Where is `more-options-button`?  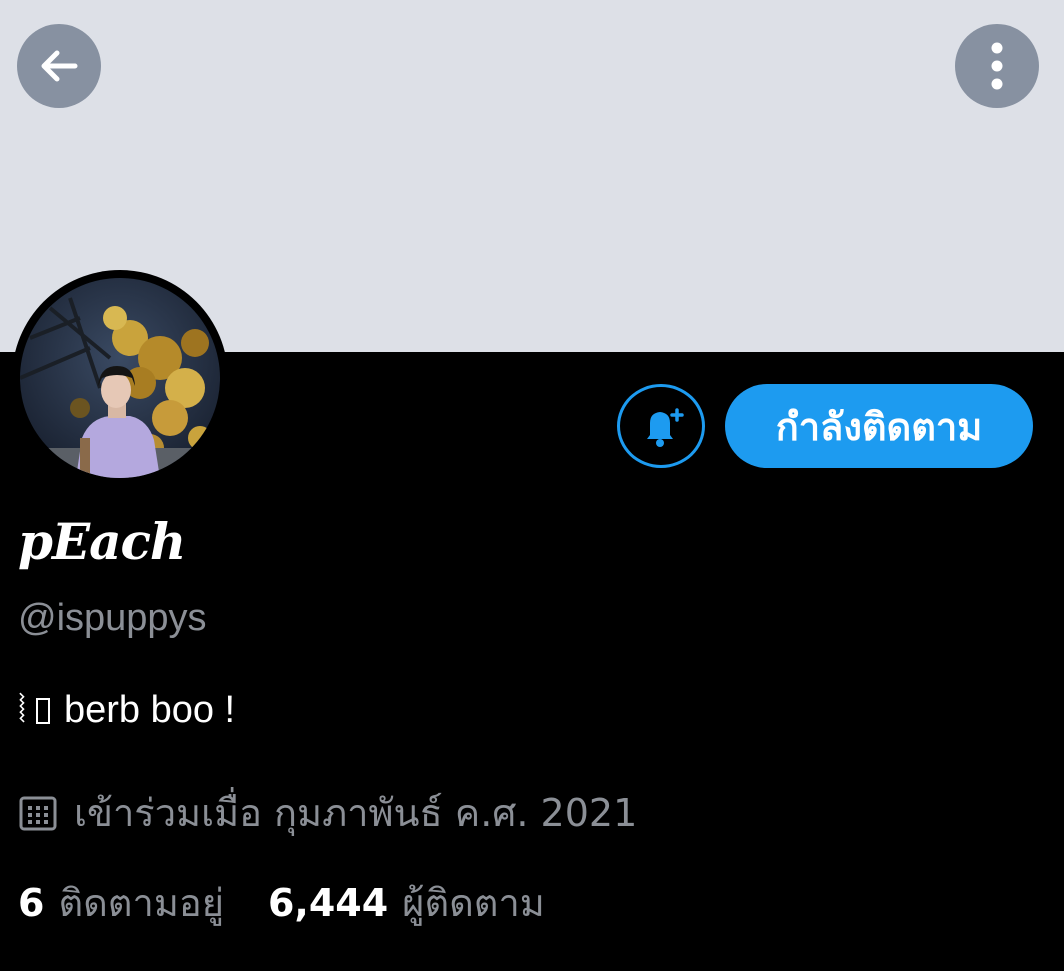
more-options-button is located at coordinates (997, 66).